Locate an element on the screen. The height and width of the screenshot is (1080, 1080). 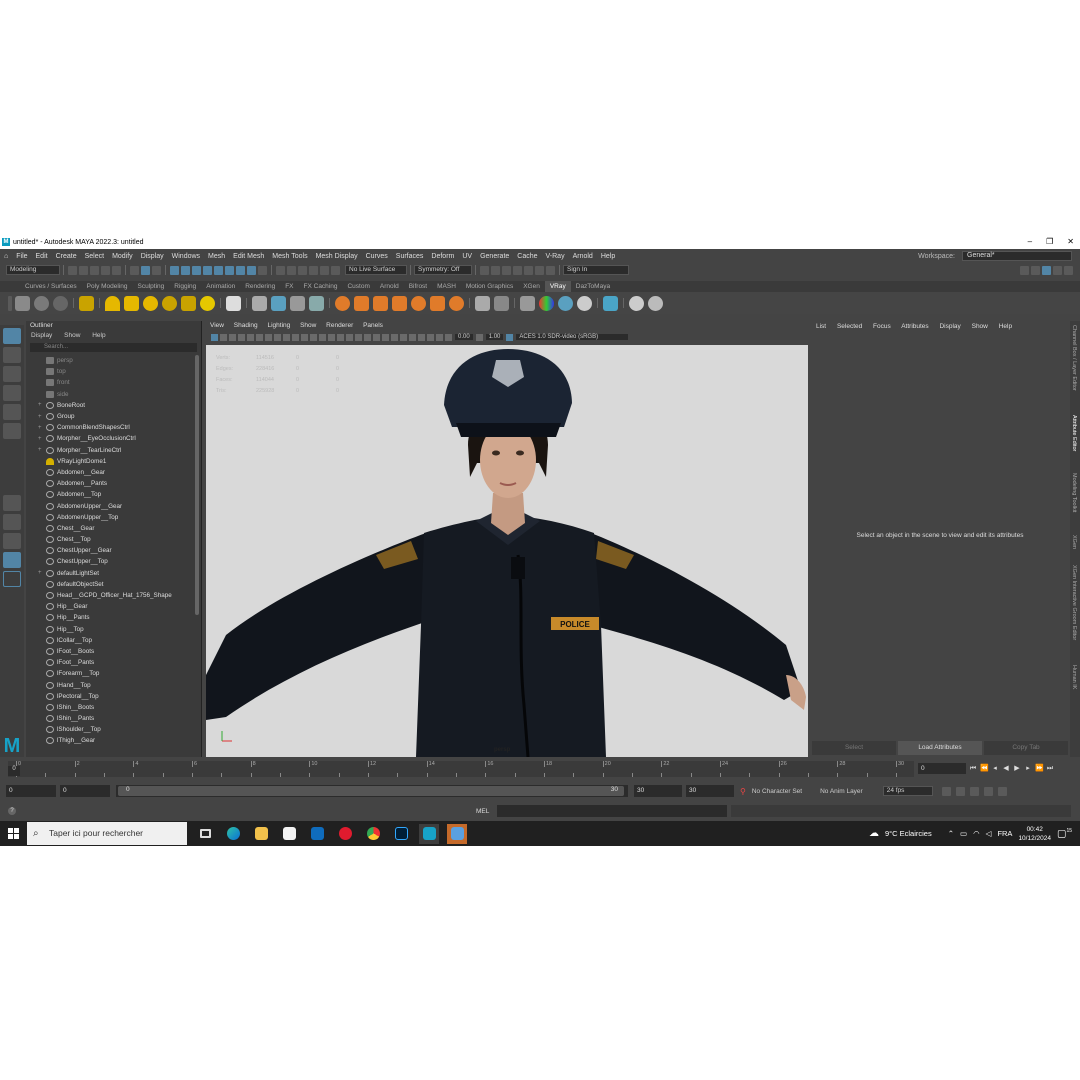
weather-text: 9°C Eclaircies is located at coordinates (908, 833).